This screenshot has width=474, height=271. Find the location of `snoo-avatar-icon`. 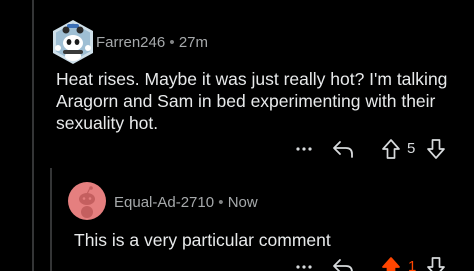

snoo-avatar-icon is located at coordinates (73, 42).